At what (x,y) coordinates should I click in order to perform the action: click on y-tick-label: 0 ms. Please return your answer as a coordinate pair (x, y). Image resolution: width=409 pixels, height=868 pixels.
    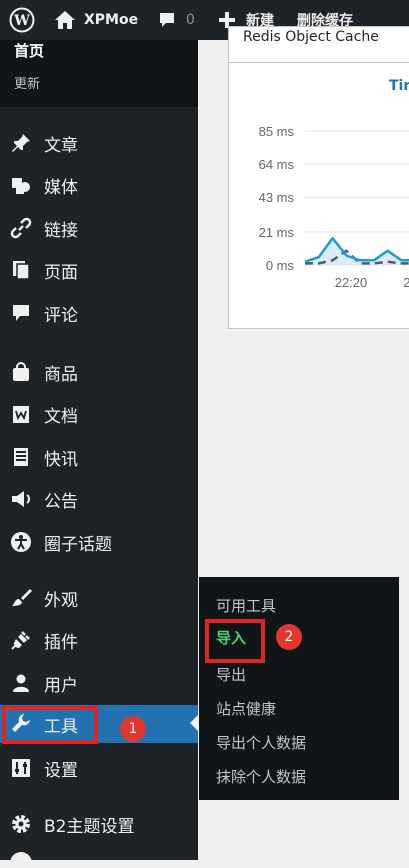
    Looking at the image, I should click on (280, 265).